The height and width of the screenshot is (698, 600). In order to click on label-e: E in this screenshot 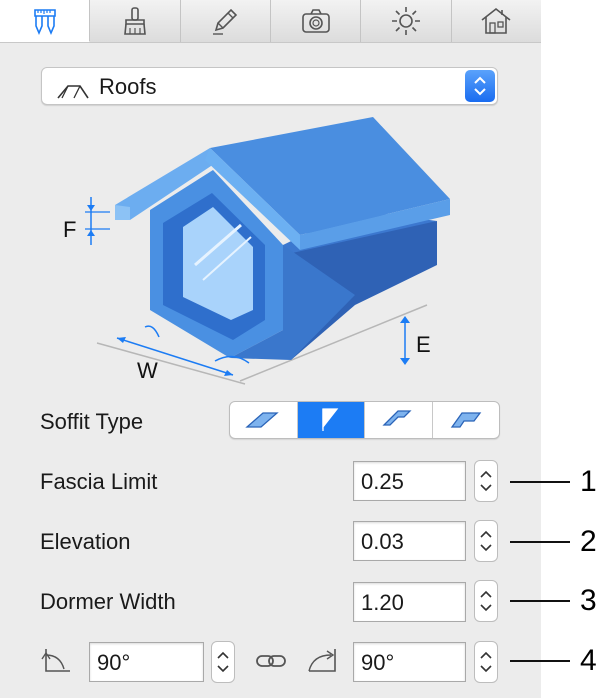, I will do `click(423, 344)`.